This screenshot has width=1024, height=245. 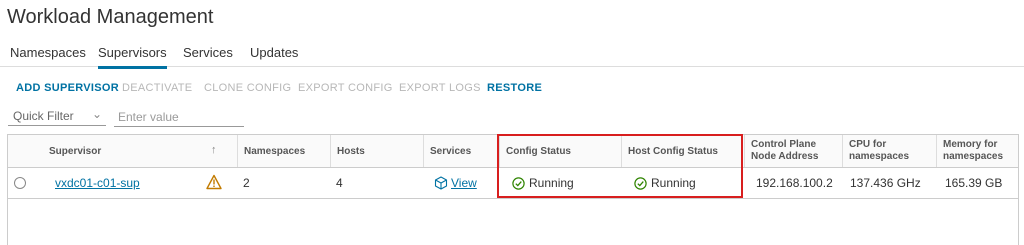 What do you see at coordinates (970, 144) in the screenshot?
I see `header-memory-line1: Memory for` at bounding box center [970, 144].